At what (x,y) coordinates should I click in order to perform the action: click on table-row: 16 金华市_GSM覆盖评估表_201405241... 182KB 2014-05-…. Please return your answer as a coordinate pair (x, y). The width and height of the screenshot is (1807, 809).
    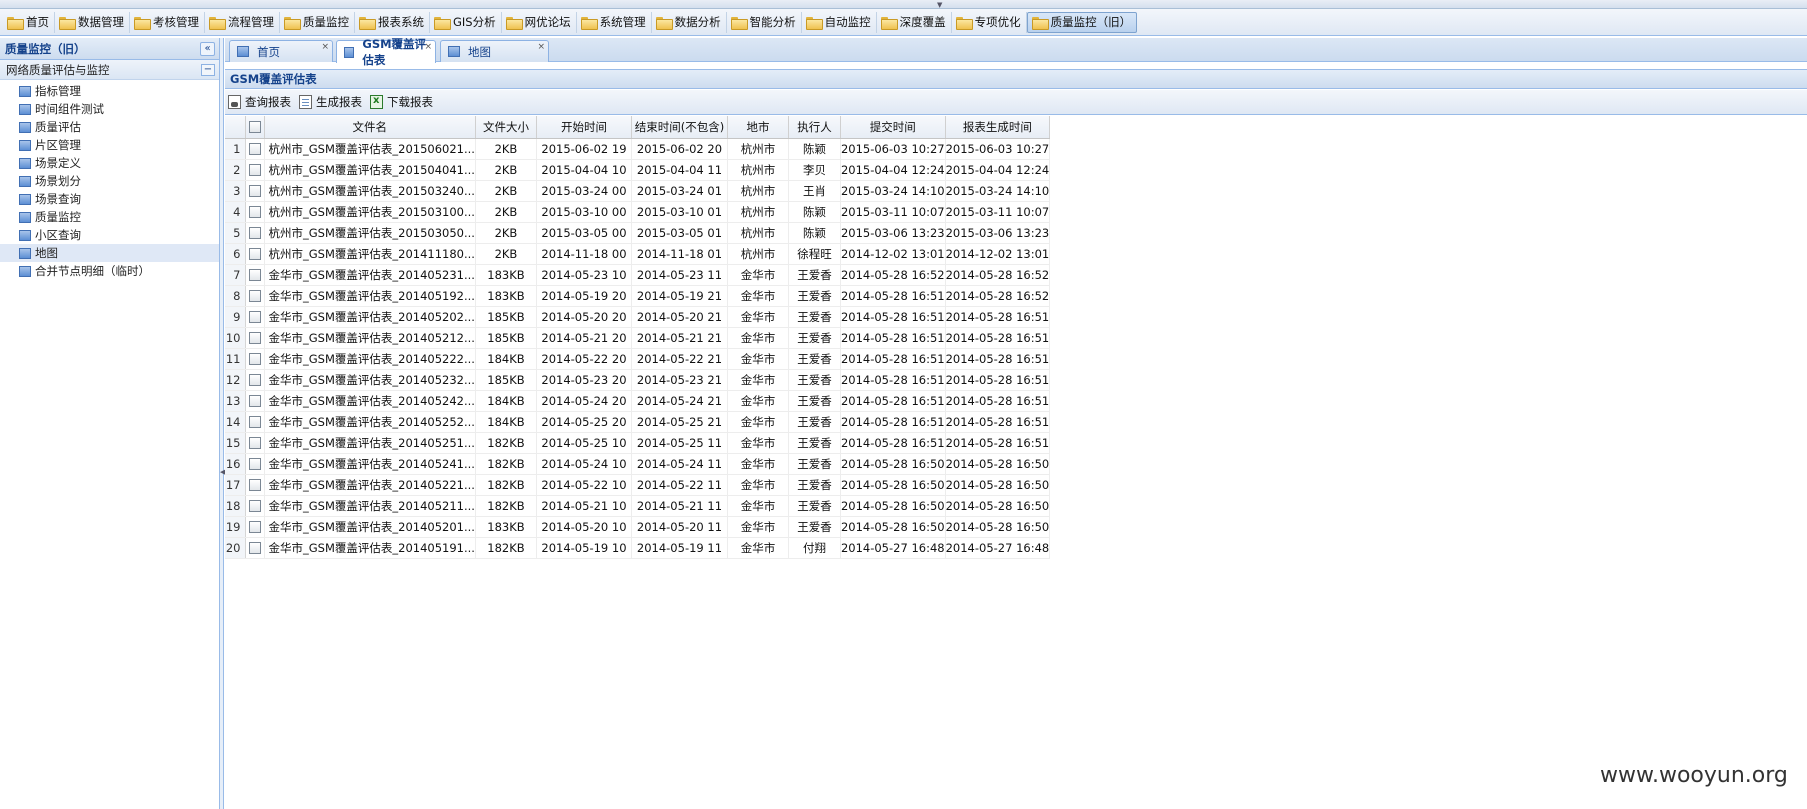
    Looking at the image, I should click on (638, 464).